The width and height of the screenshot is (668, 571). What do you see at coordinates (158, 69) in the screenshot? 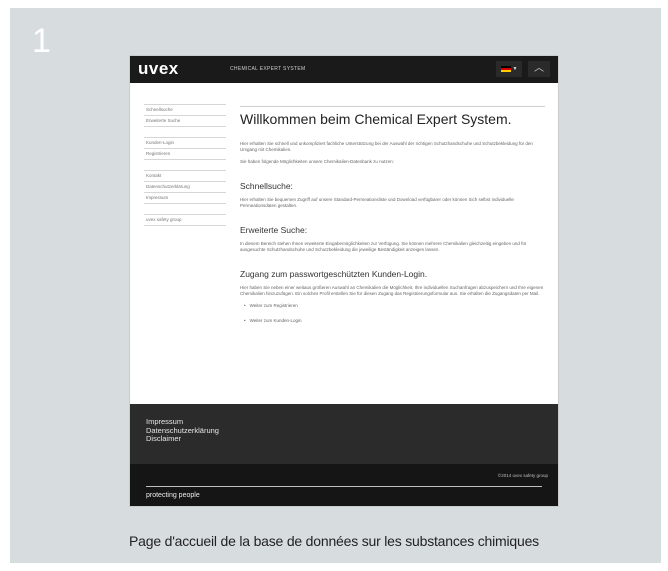
I see `uvex-logo: uvex` at bounding box center [158, 69].